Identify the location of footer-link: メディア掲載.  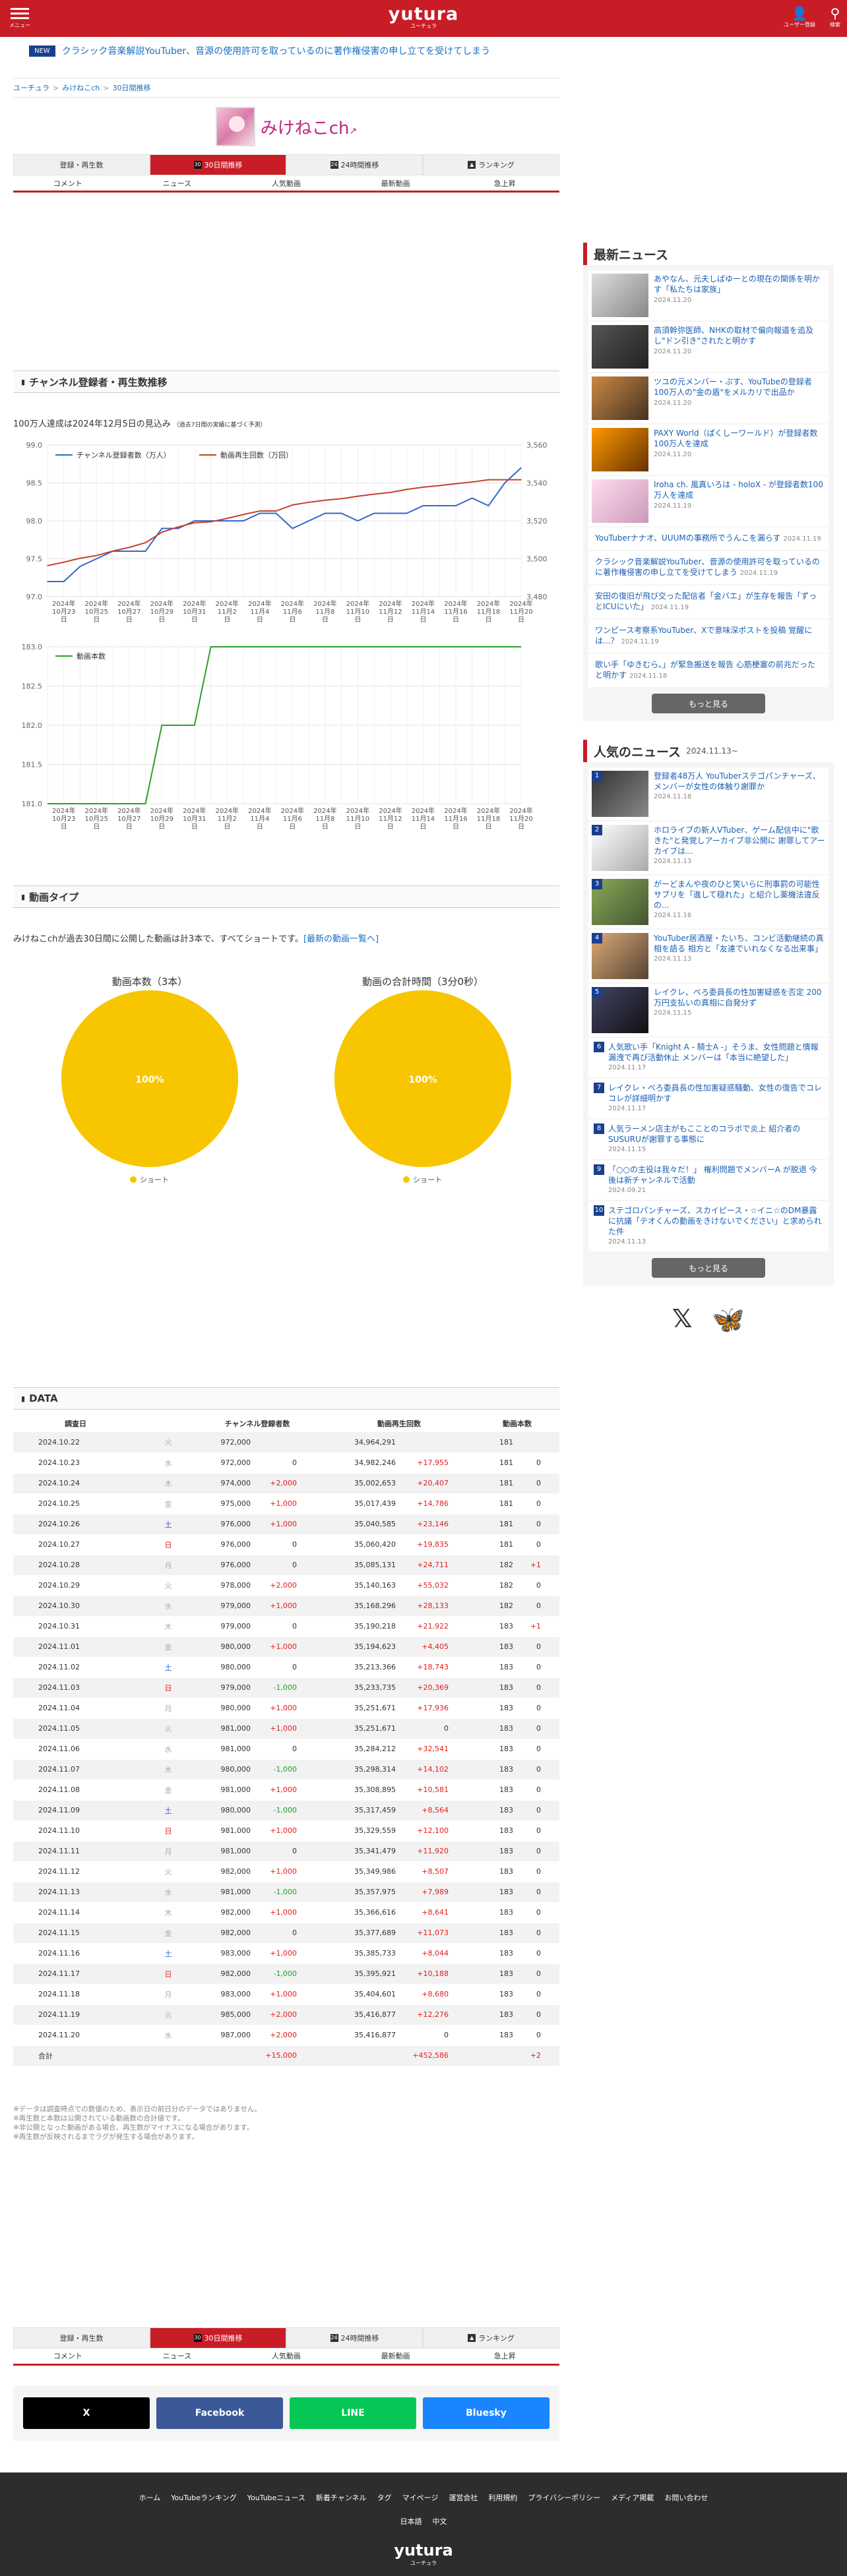
(632, 2498).